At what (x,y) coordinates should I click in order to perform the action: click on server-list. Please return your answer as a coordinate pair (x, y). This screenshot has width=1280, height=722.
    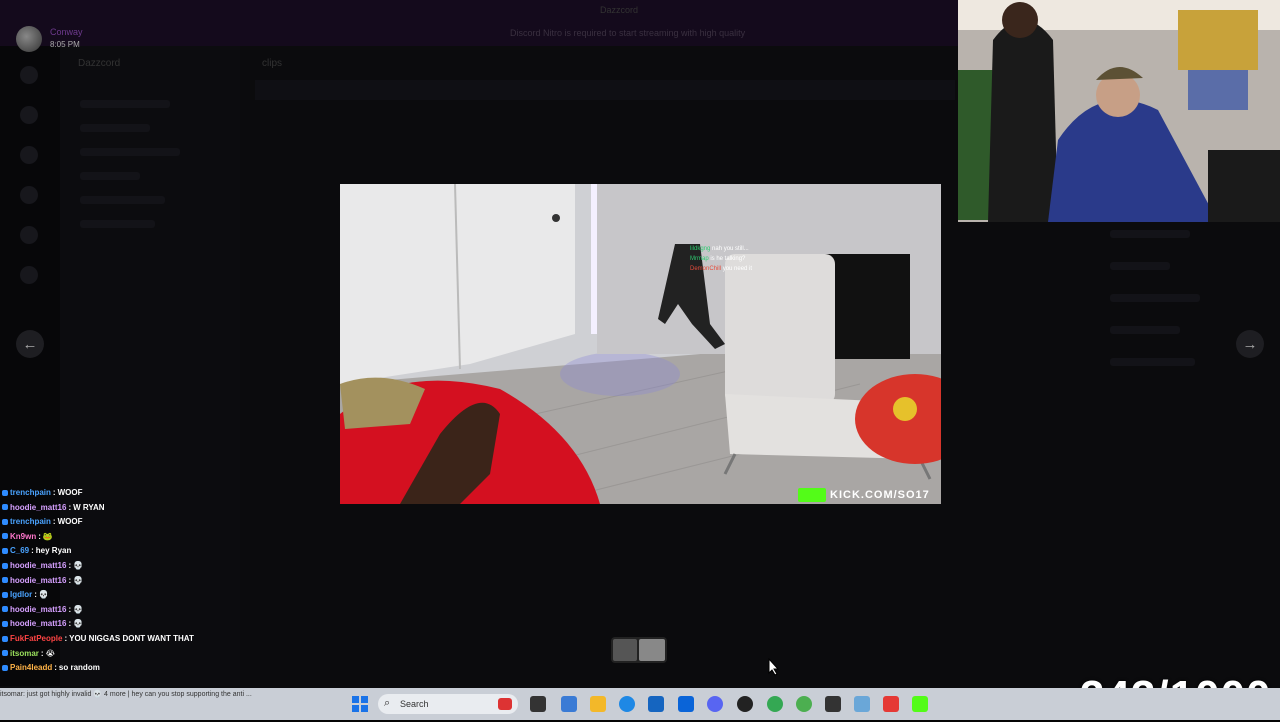
    Looking at the image, I should click on (29, 186).